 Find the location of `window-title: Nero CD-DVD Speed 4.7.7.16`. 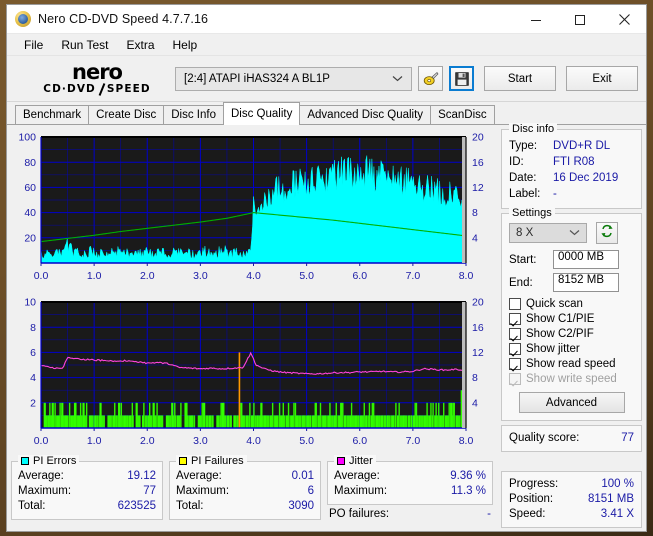

window-title: Nero CD-DVD Speed 4.7.7.16 is located at coordinates (123, 19).